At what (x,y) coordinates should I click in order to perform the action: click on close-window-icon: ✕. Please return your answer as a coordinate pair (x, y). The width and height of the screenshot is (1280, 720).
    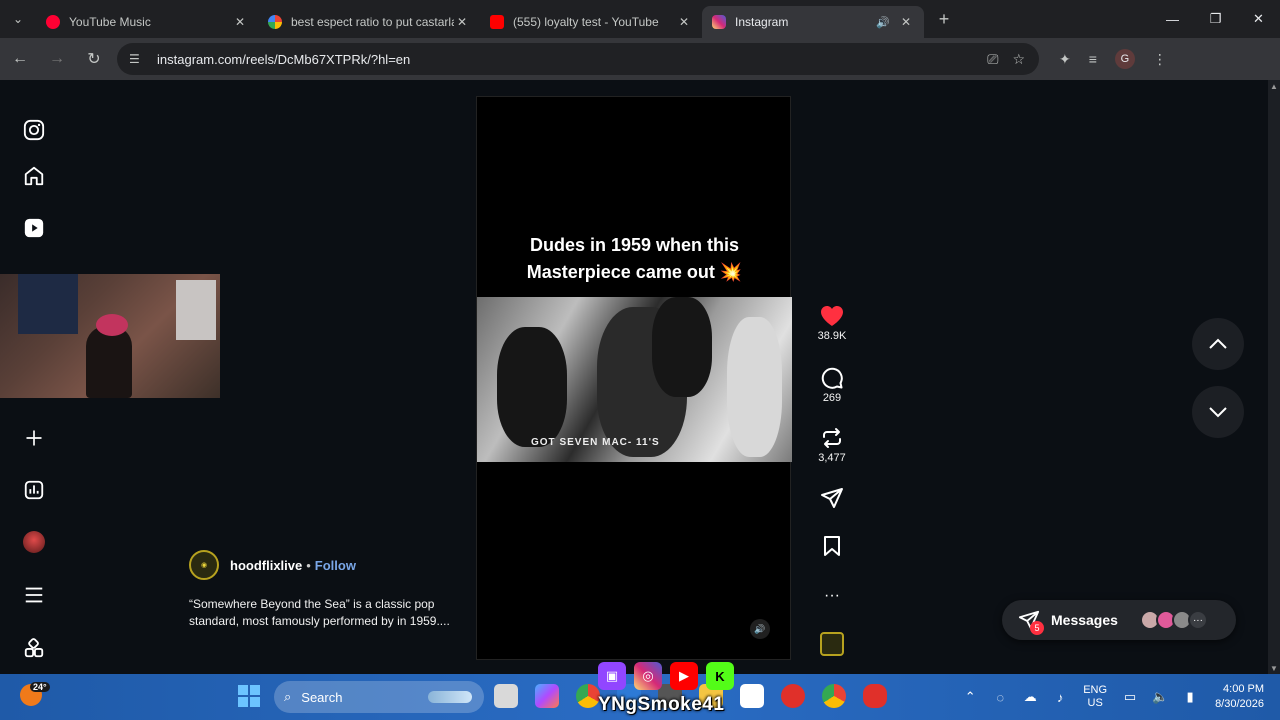
    Looking at the image, I should click on (1258, 19).